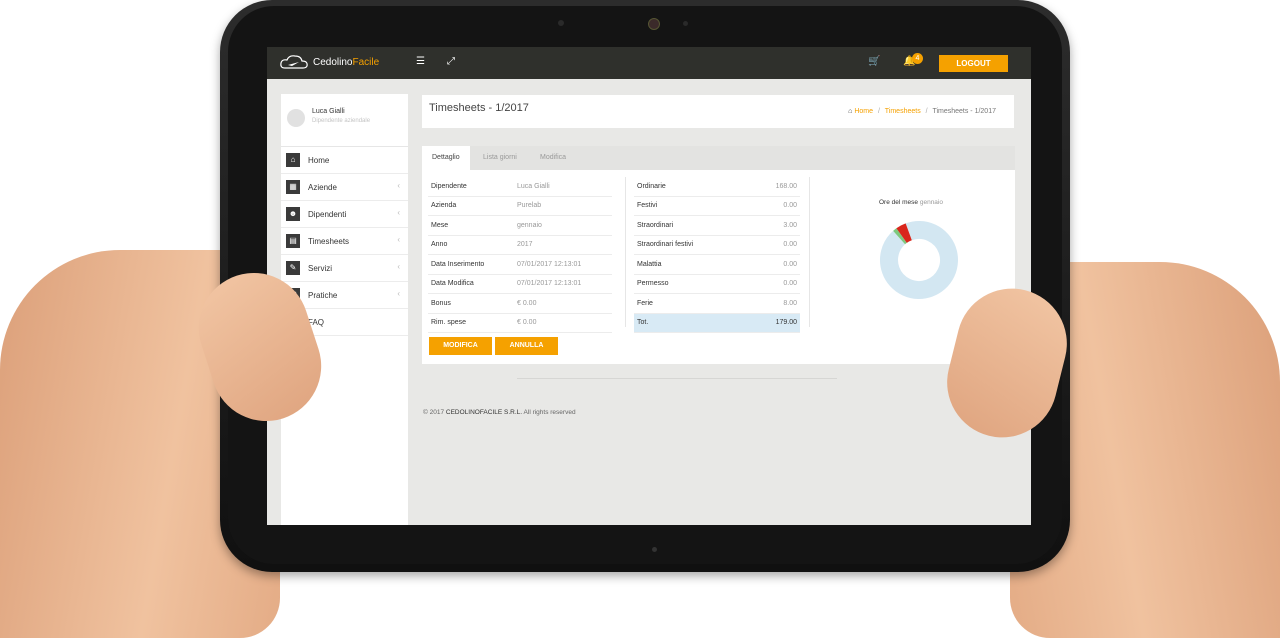 The height and width of the screenshot is (638, 1280). What do you see at coordinates (863, 111) in the screenshot?
I see `breadcrumb-home-link: Home` at bounding box center [863, 111].